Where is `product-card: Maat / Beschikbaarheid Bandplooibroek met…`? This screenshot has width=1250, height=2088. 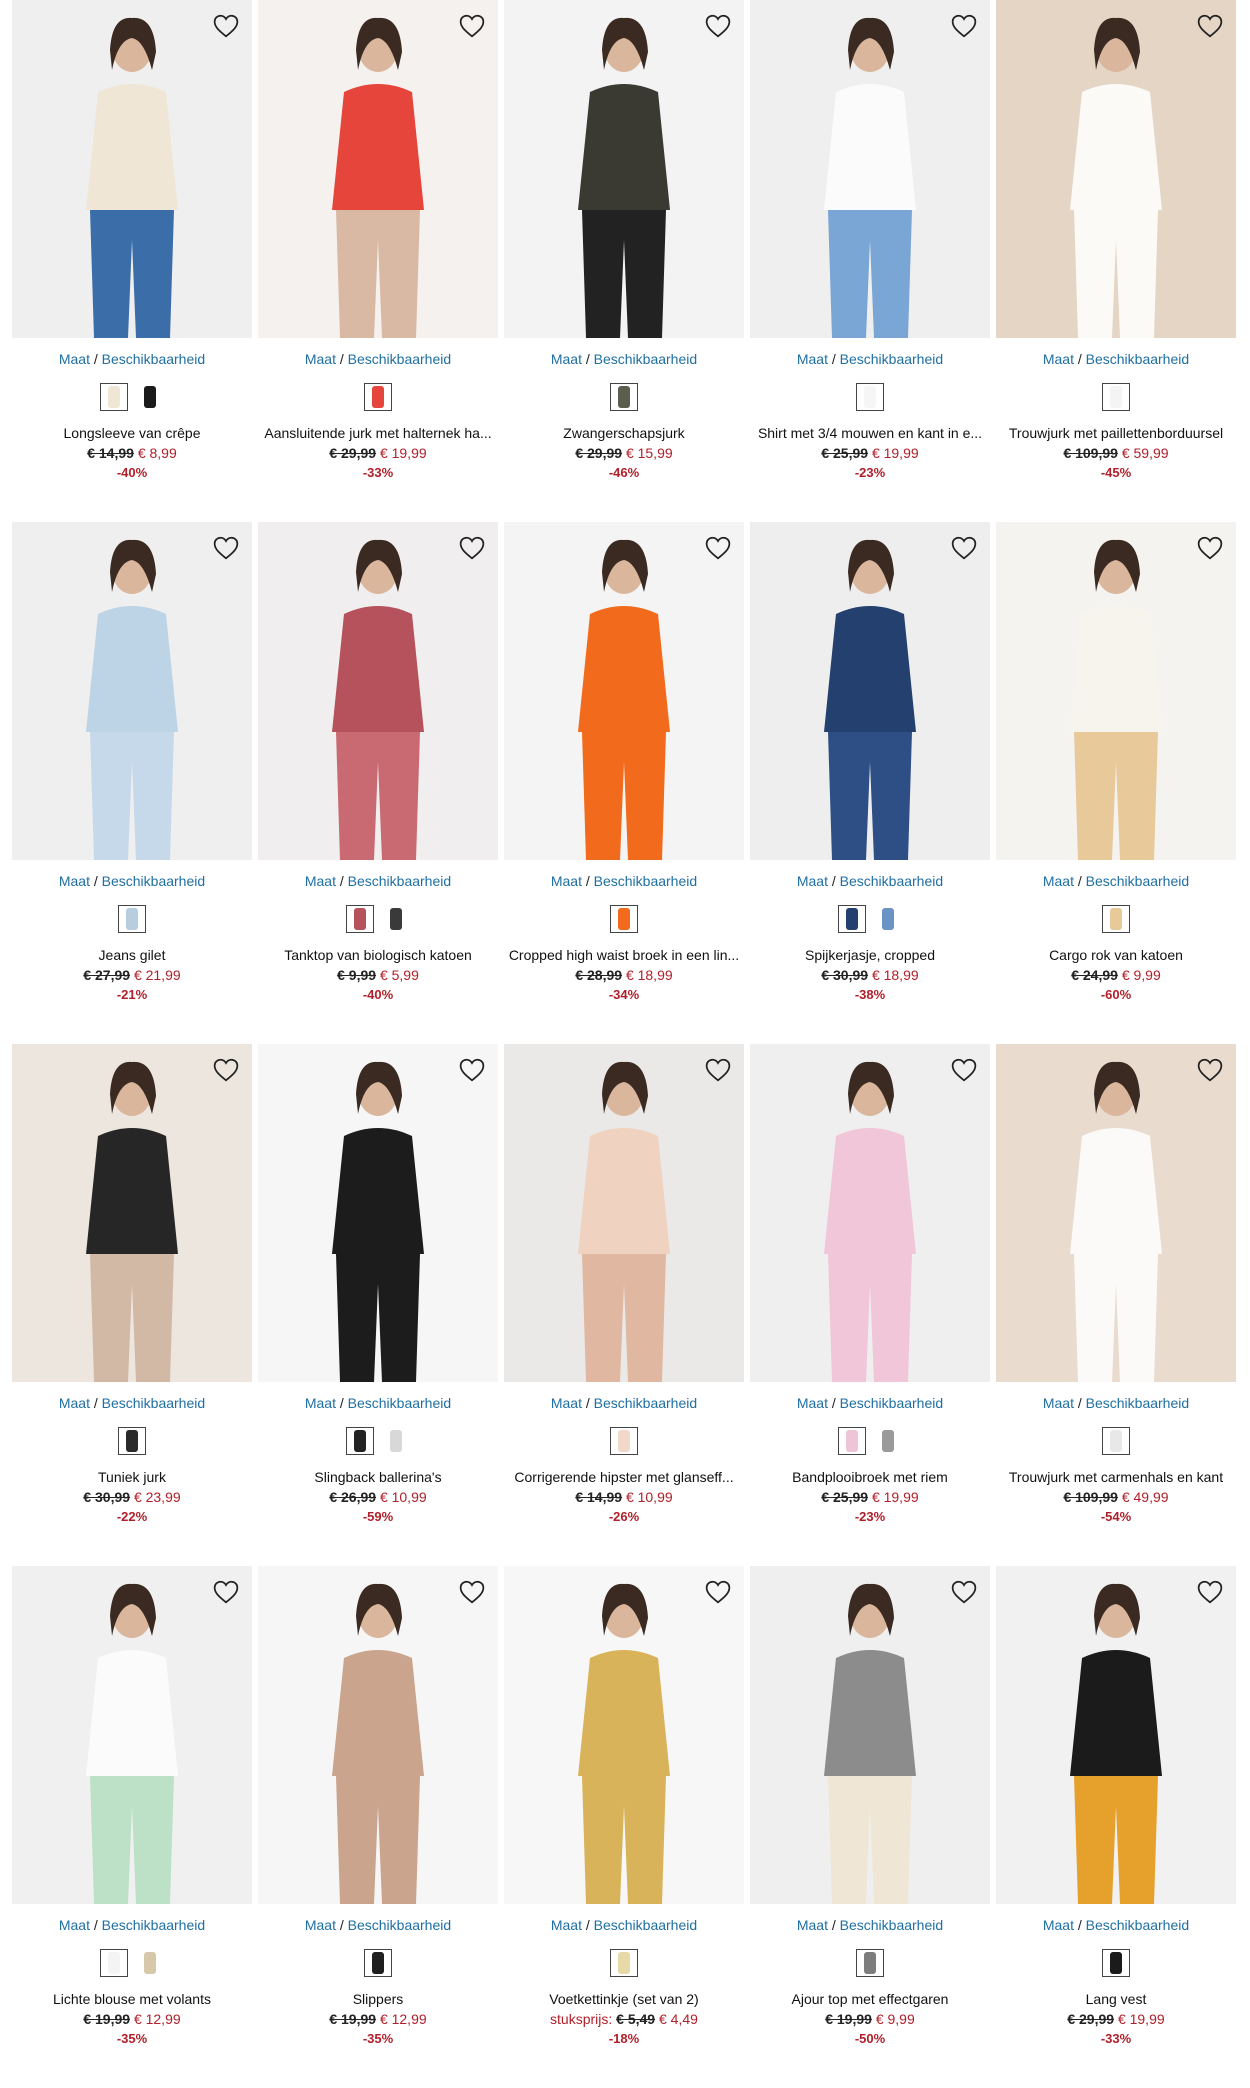
product-card: Maat / Beschikbaarheid Bandplooibroek met… is located at coordinates (870, 1305).